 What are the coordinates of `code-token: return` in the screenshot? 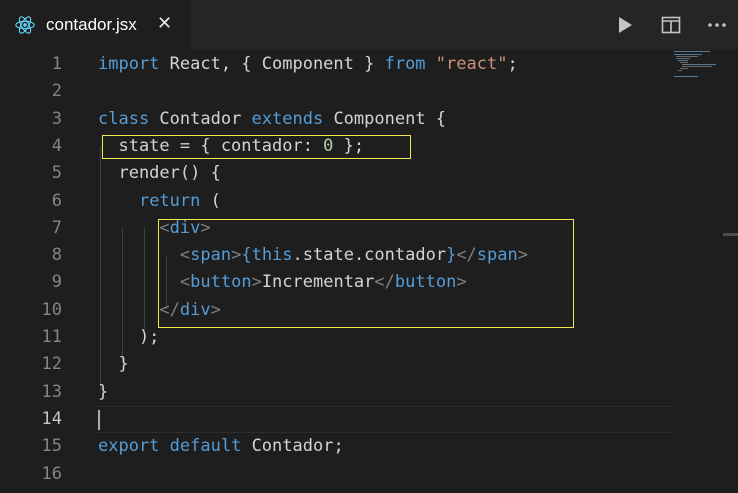 It's located at (169, 200).